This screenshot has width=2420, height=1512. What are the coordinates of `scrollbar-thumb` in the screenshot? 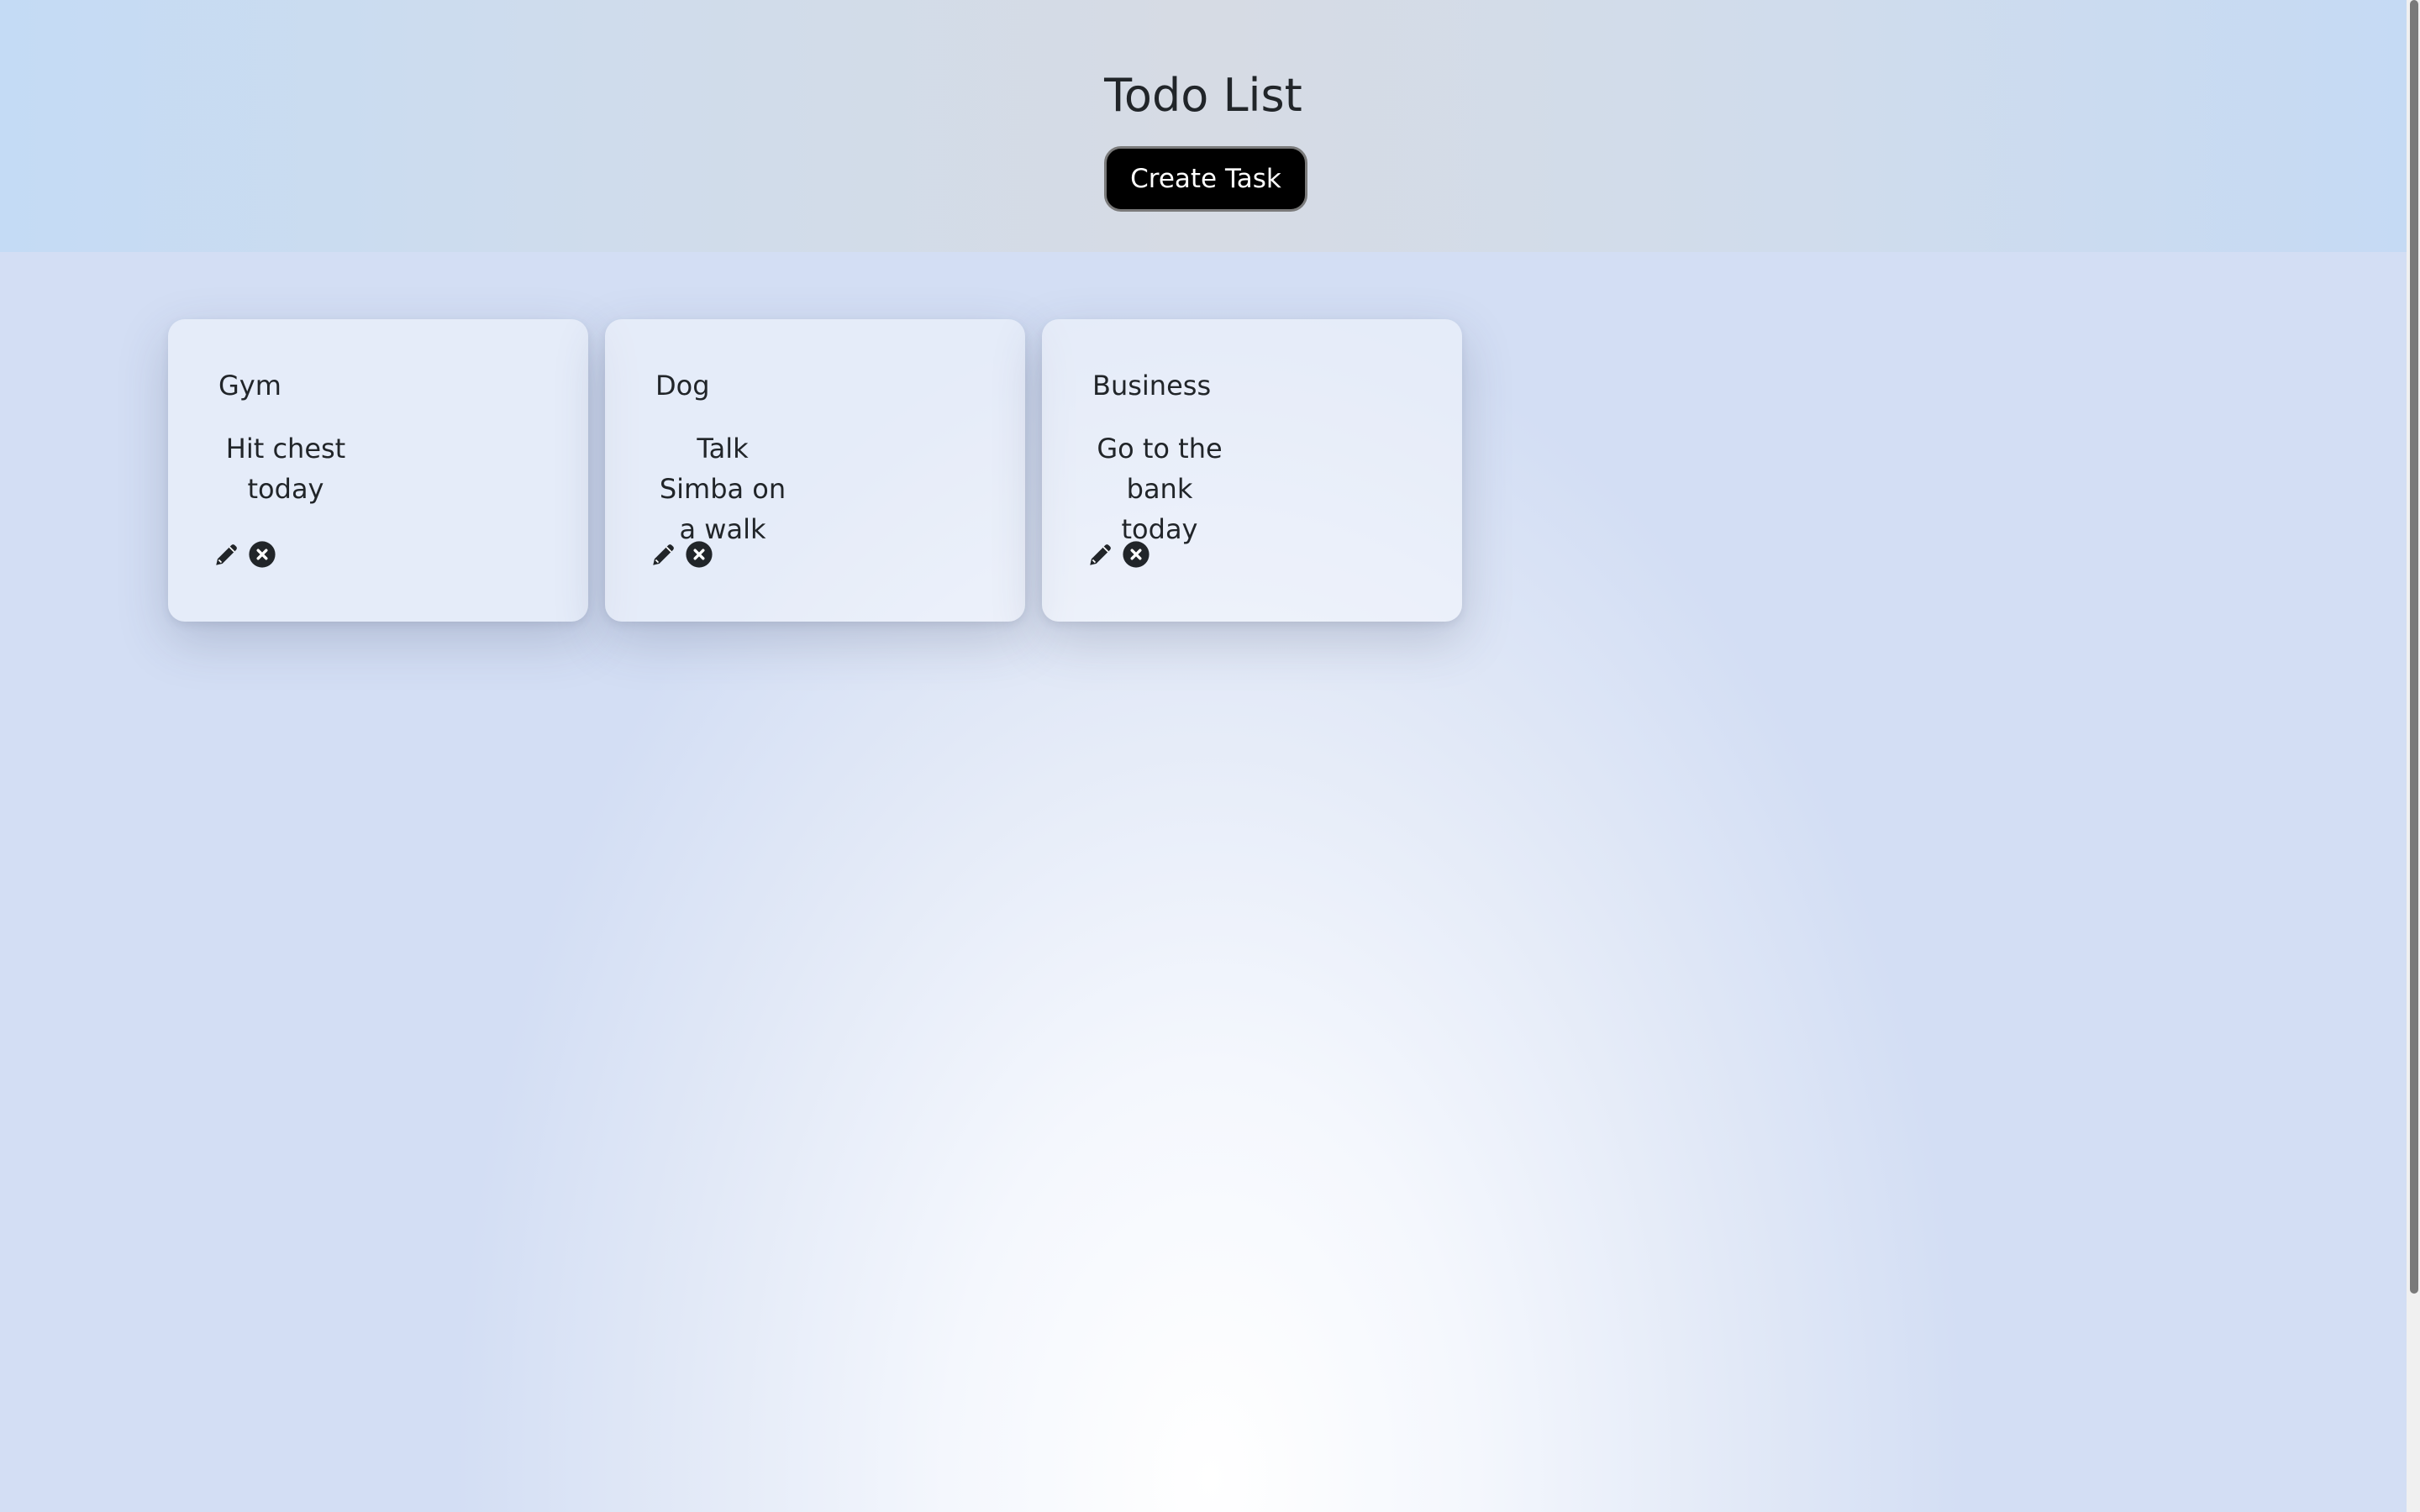 It's located at (2414, 647).